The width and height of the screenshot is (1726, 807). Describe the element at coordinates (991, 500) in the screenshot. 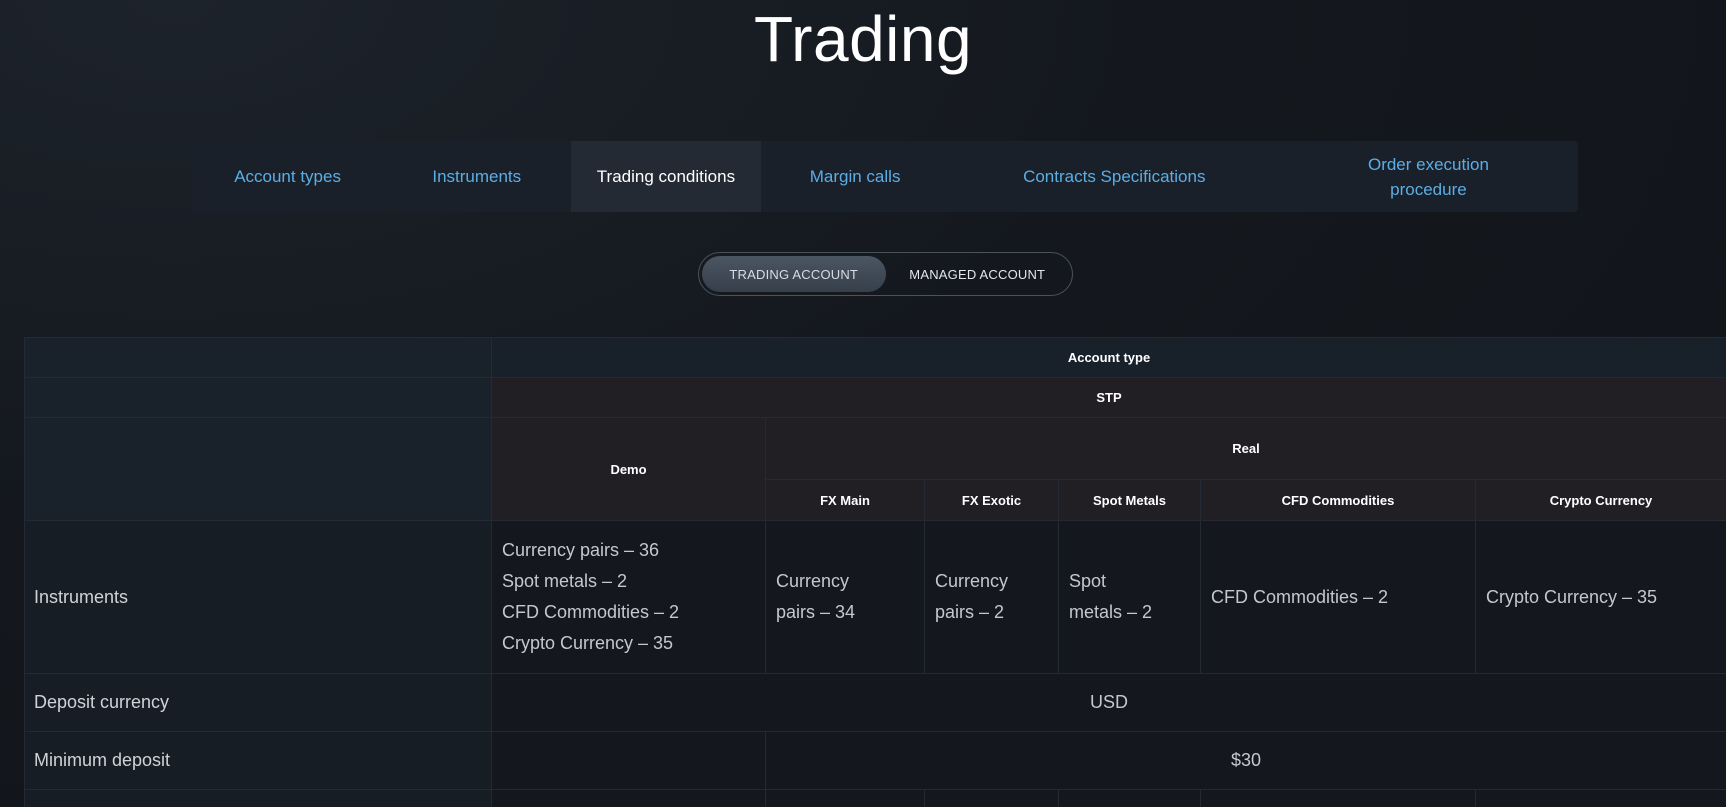

I see `header-fx-exotic: FX Exotic` at that location.